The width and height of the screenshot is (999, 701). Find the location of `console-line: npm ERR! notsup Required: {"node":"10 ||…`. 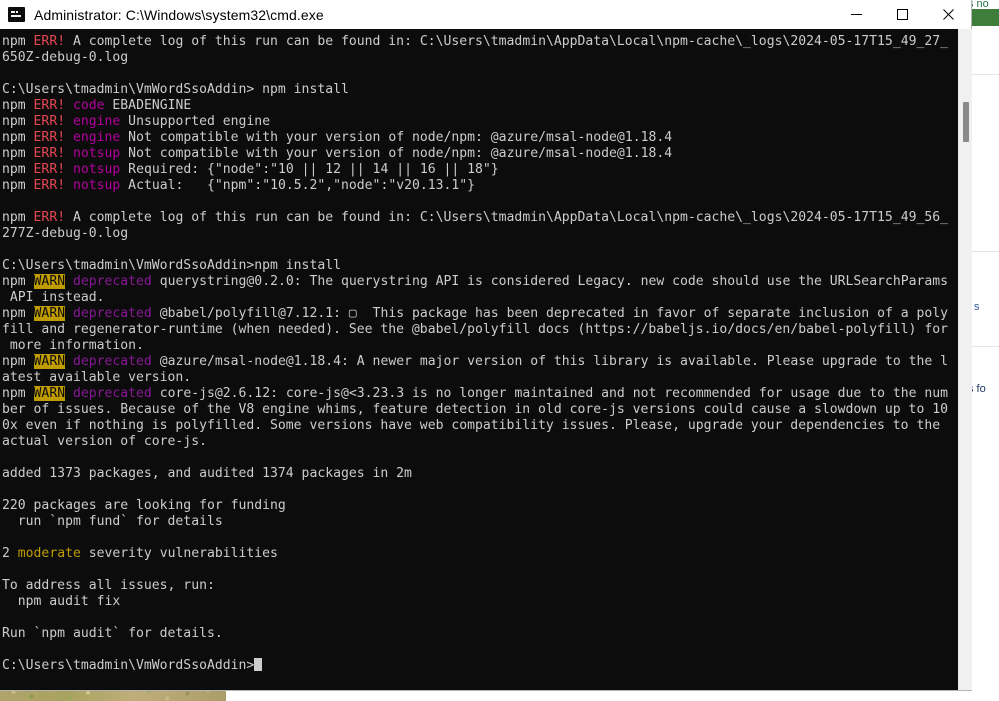

console-line: npm ERR! notsup Required: {"node":"10 ||… is located at coordinates (250, 169).